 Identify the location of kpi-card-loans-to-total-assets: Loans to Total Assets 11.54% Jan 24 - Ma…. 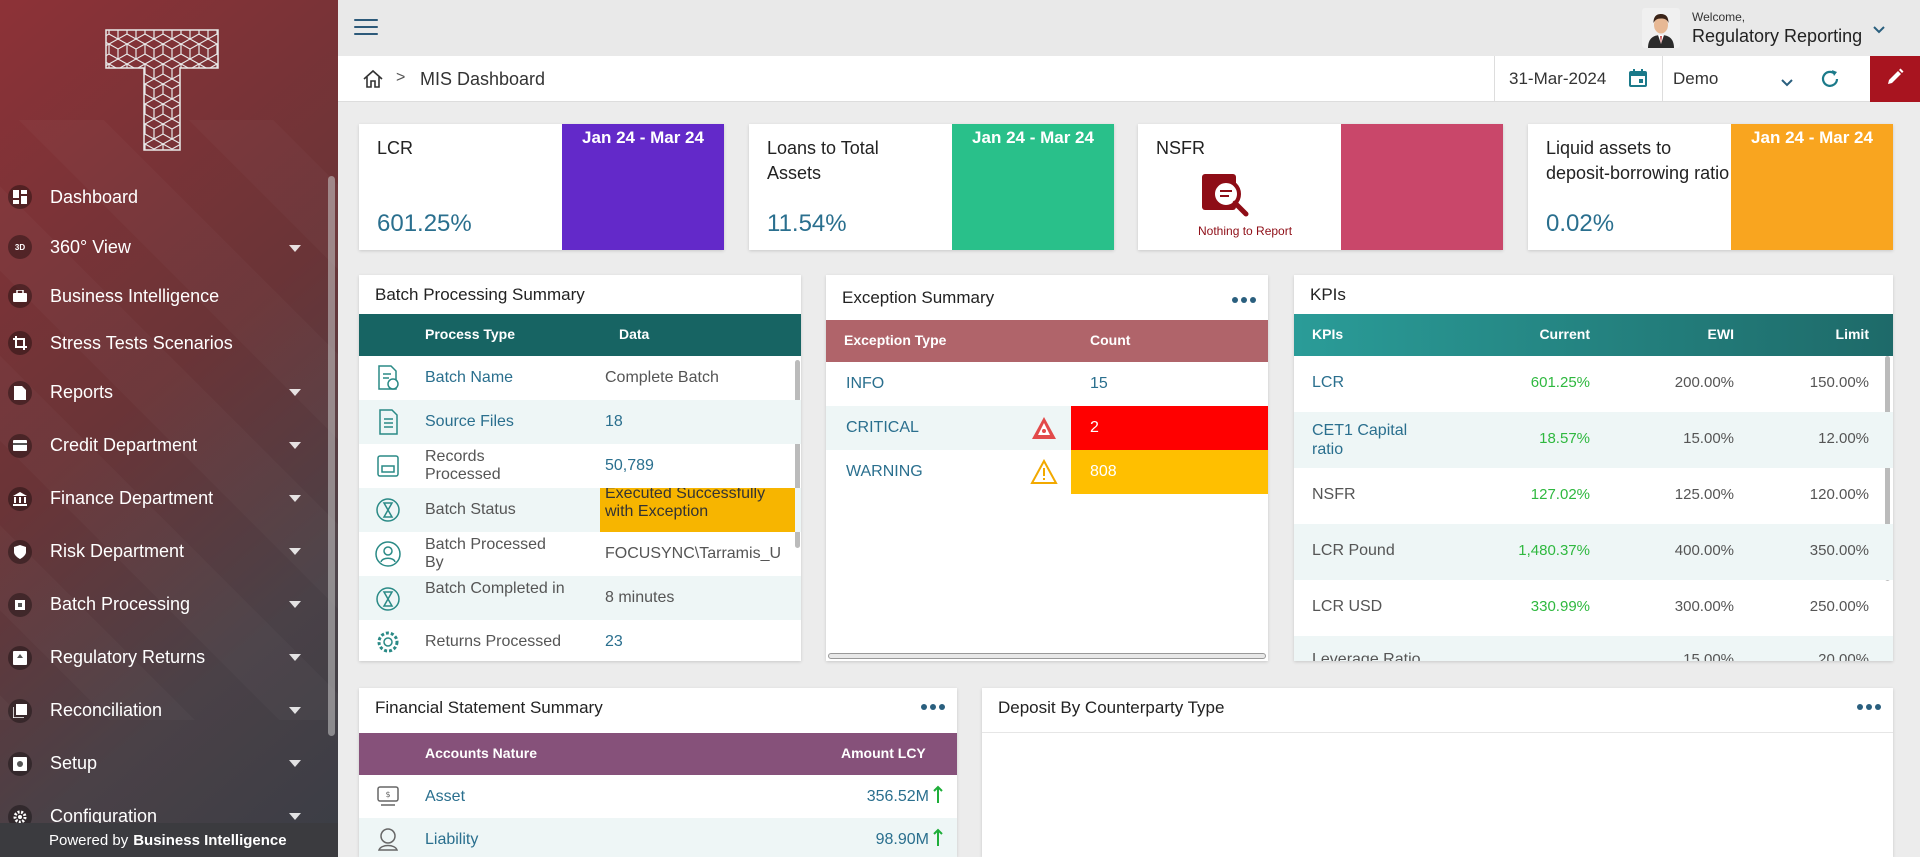
(931, 187).